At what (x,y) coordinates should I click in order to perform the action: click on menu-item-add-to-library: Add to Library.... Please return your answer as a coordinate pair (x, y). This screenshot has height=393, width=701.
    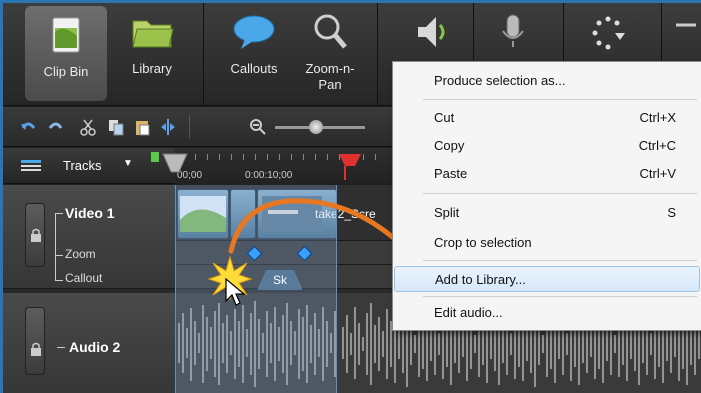
    Looking at the image, I should click on (547, 279).